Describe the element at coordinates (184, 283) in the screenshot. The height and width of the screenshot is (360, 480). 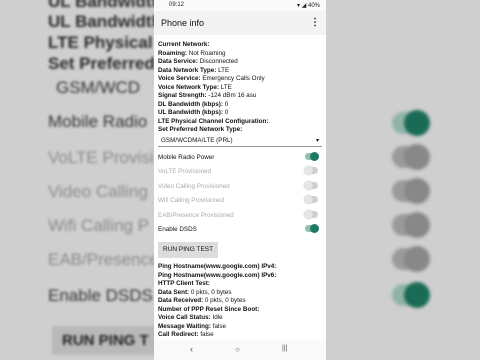
I see `info-label: HTTP Client Test:` at that location.